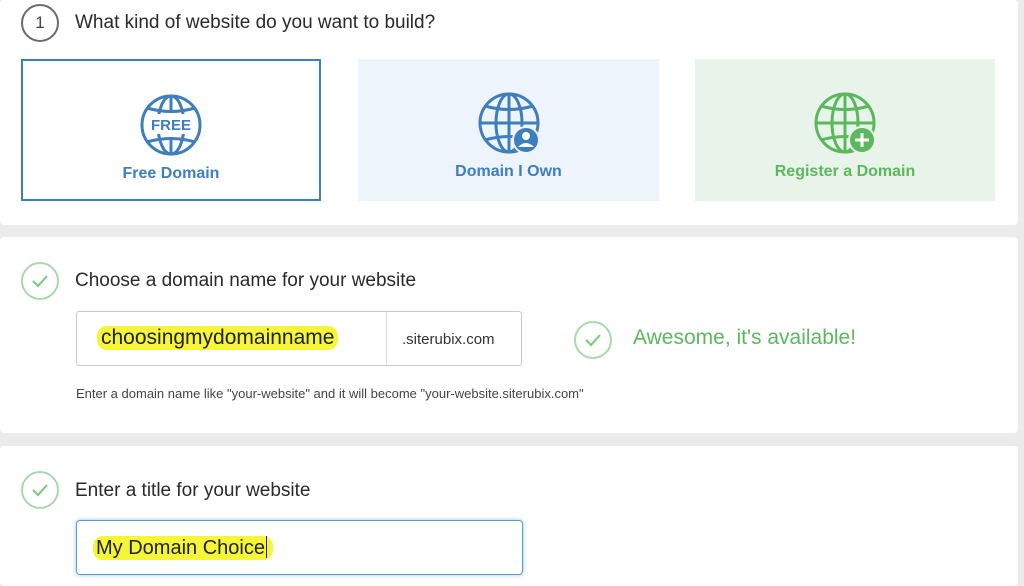 Image resolution: width=1024 pixels, height=586 pixels. What do you see at coordinates (171, 173) in the screenshot?
I see `free-domain-label: Free Domain` at bounding box center [171, 173].